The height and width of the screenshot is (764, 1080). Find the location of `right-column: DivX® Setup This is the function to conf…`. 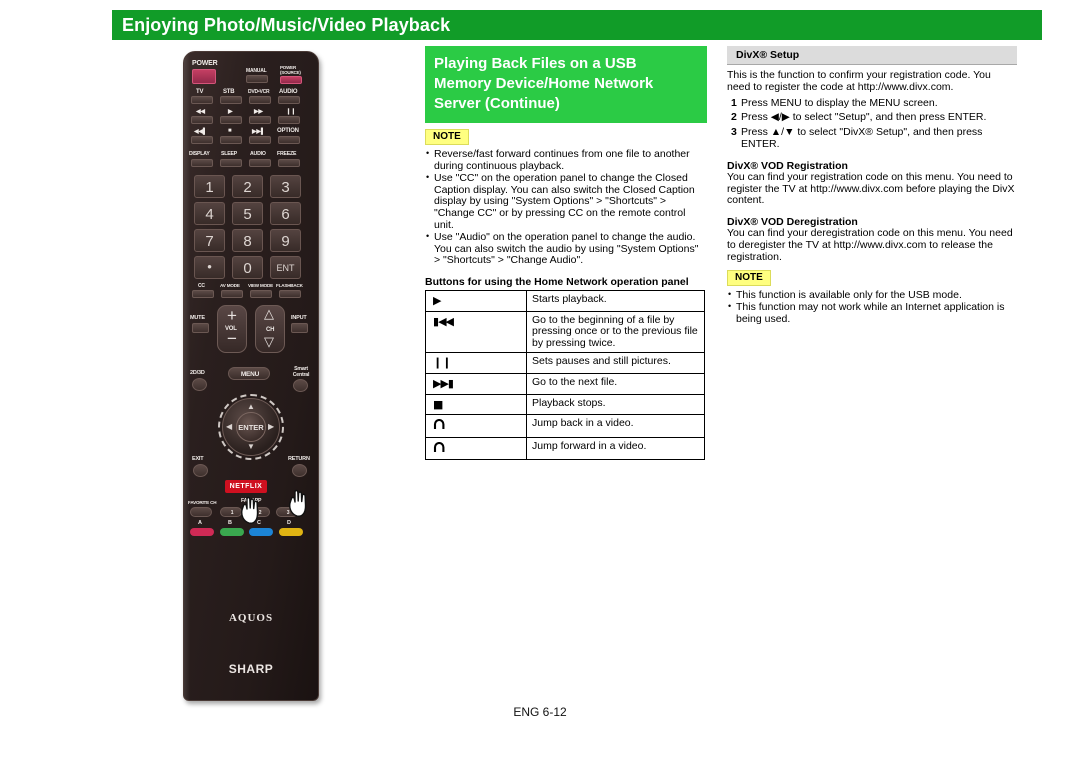

right-column: DivX® Setup This is the function to conf… is located at coordinates (872, 186).